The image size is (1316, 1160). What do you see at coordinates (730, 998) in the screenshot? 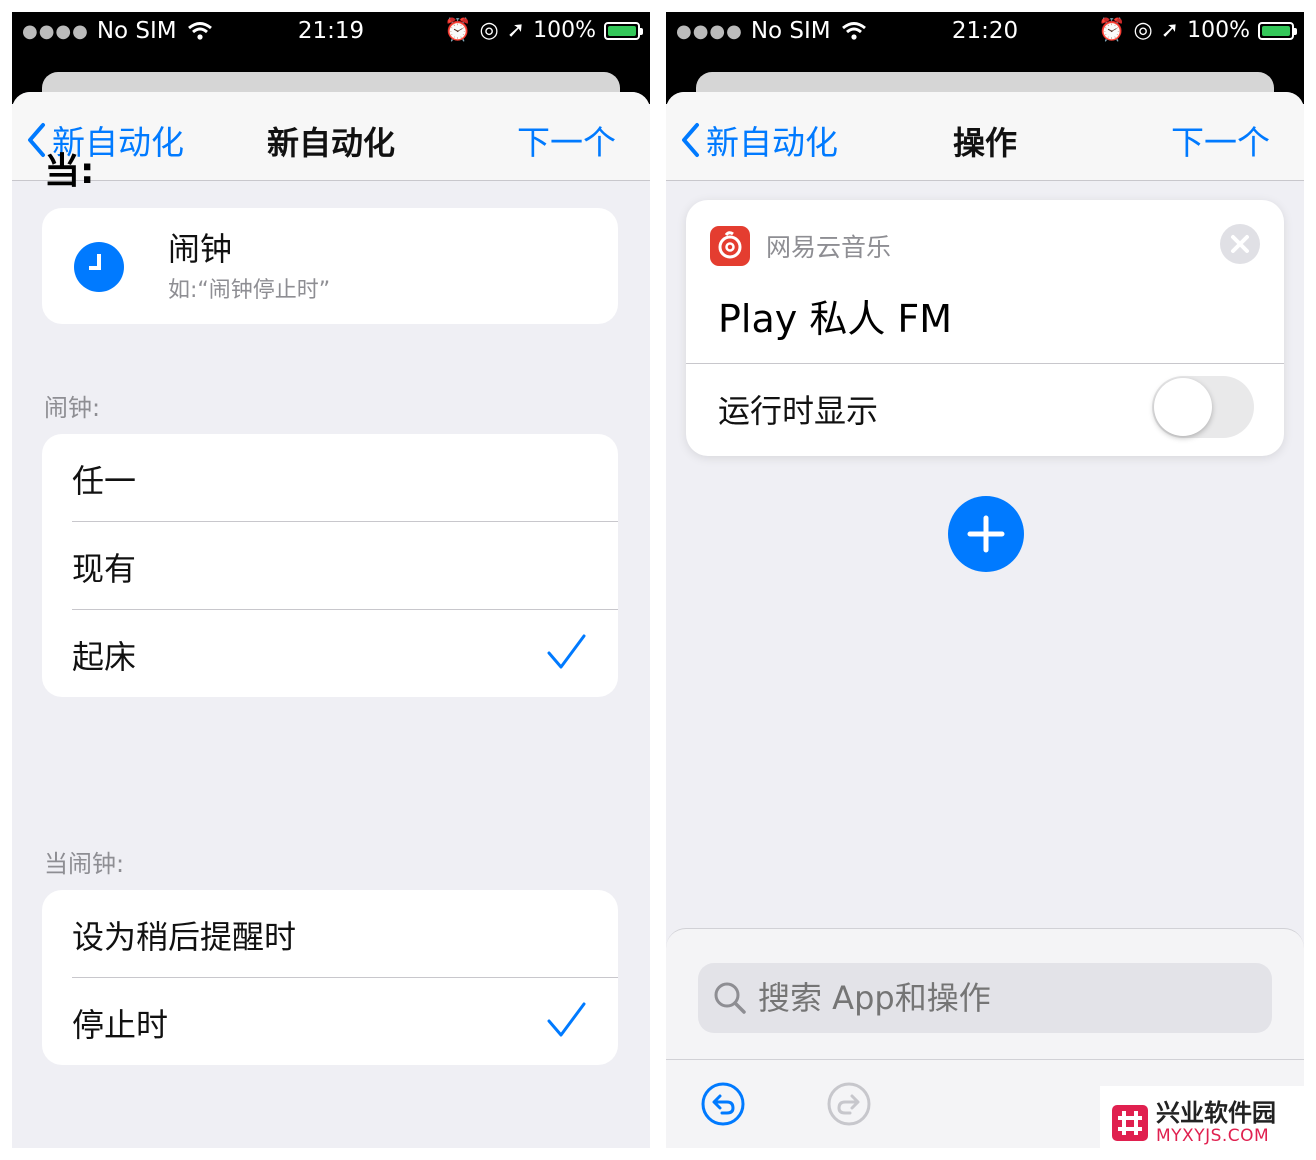
I see `search-icon` at bounding box center [730, 998].